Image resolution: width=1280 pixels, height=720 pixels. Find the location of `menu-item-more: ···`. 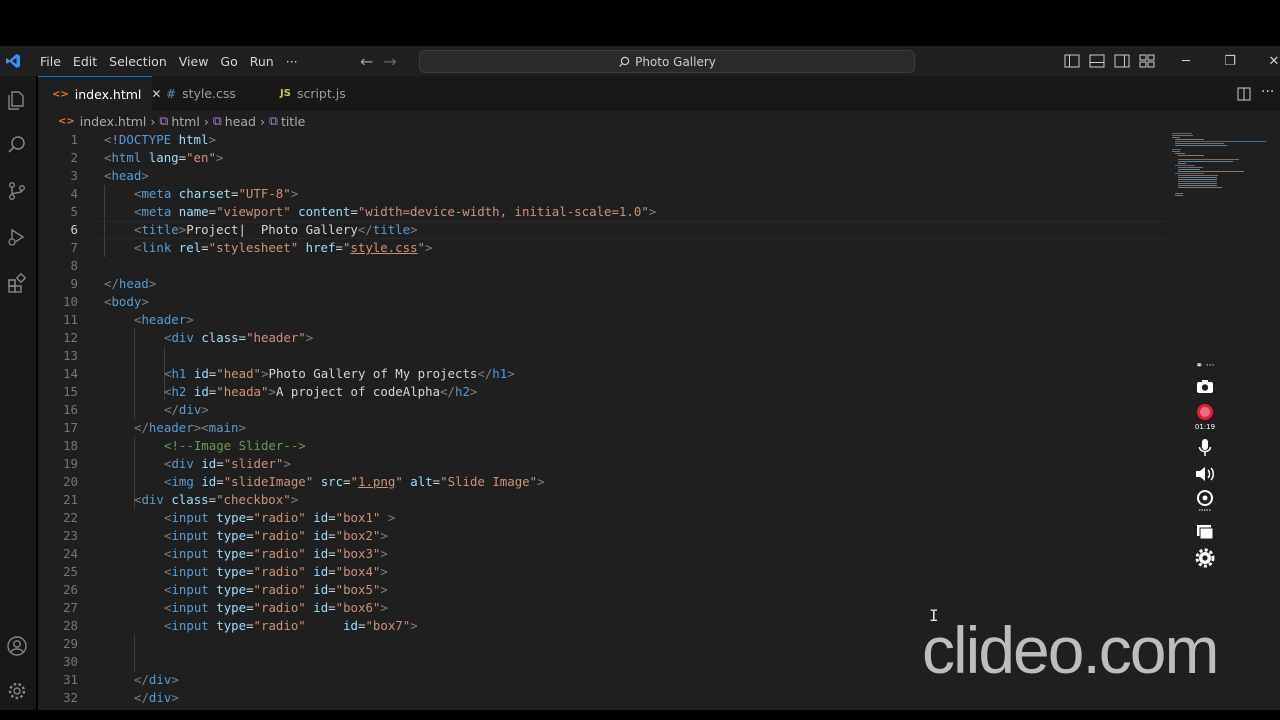

menu-item-more: ··· is located at coordinates (292, 61).